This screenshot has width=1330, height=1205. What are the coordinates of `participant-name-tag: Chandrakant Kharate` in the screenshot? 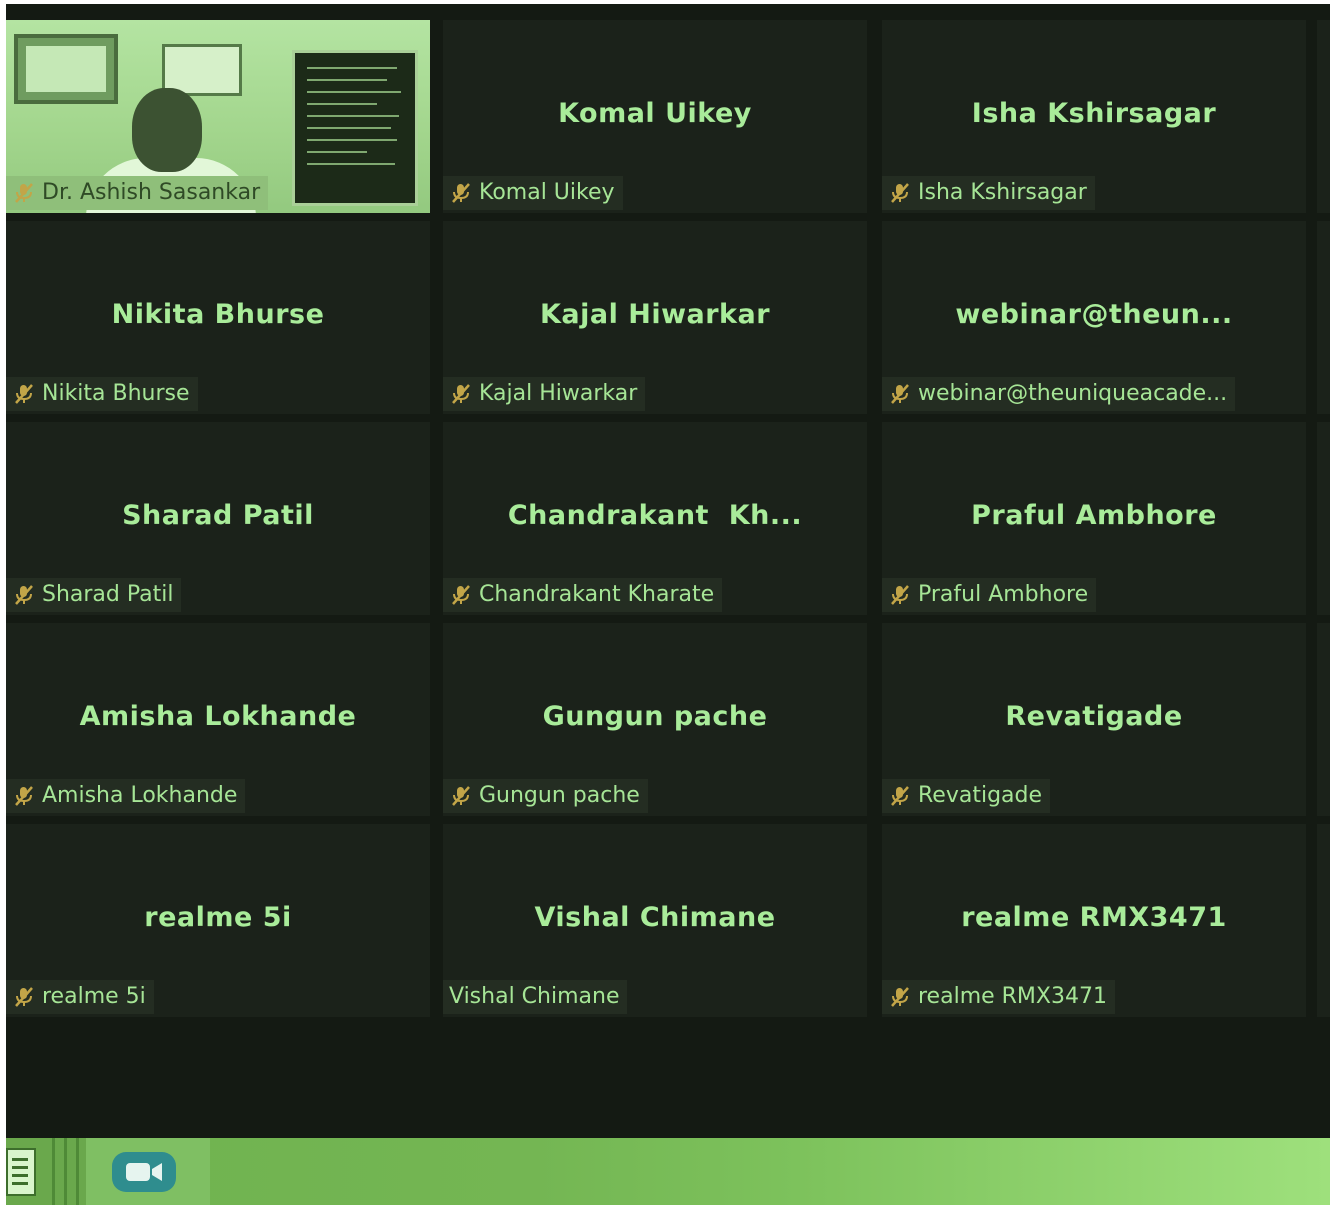 It's located at (583, 595).